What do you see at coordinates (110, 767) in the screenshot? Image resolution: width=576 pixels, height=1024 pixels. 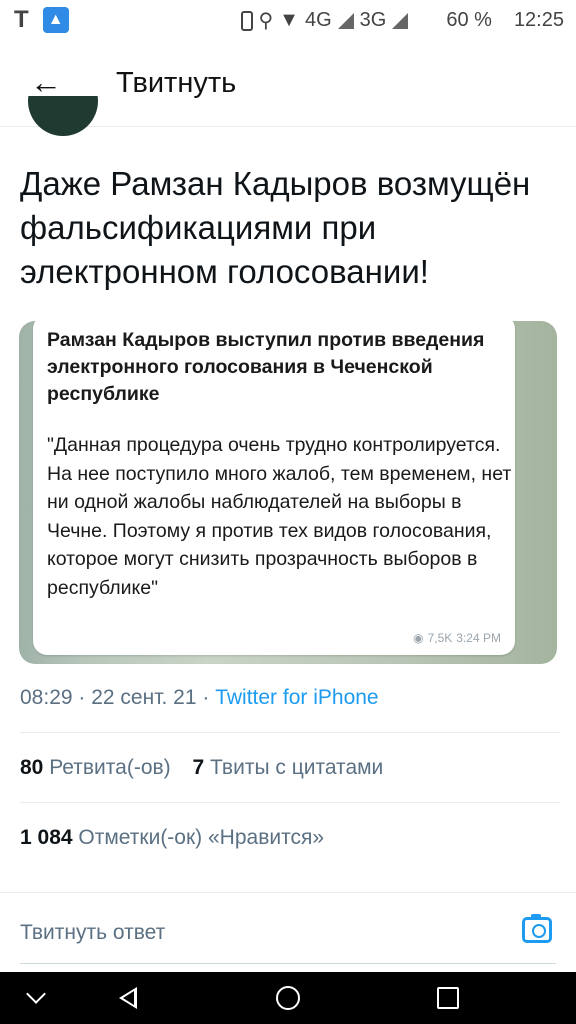 I see `retweets-label: Ретвита(-ов)` at bounding box center [110, 767].